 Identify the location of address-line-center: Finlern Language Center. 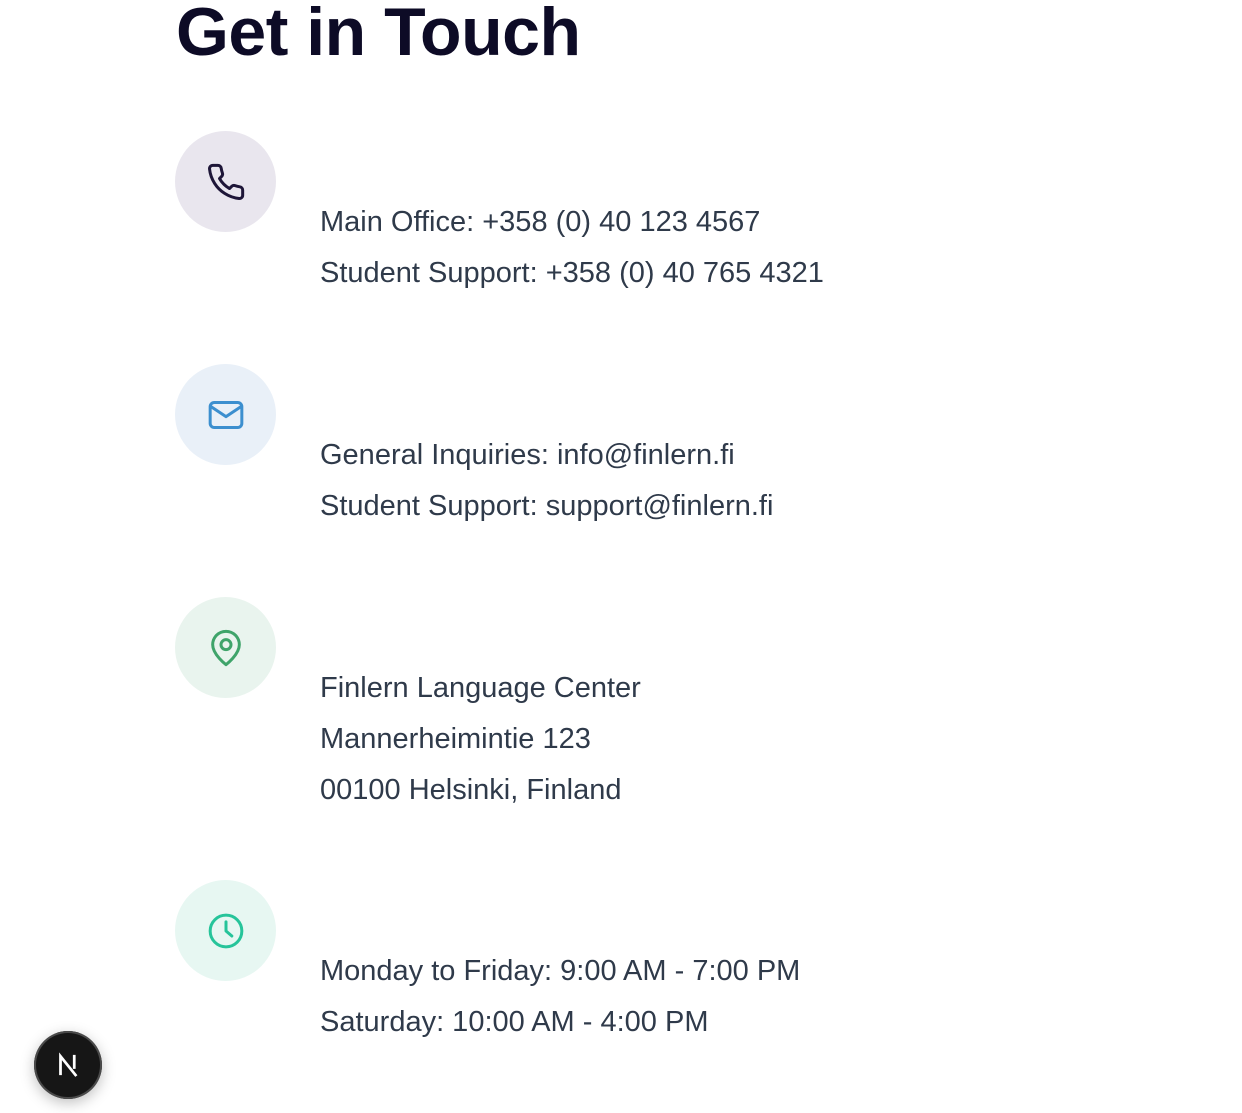
(480, 688).